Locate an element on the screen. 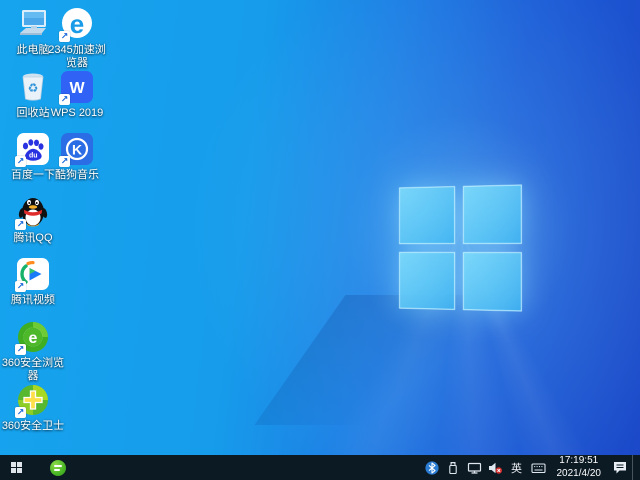  desktop-icon-kugou-music: K ↗ 酷狗音乐 is located at coordinates (77, 157).